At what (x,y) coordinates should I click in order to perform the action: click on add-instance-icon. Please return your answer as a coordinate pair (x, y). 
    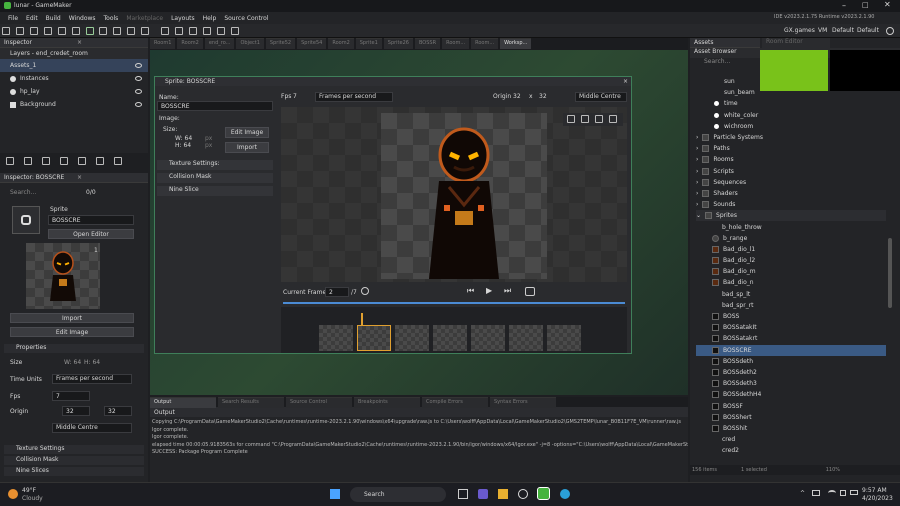
    Looking at the image, I should click on (28, 161).